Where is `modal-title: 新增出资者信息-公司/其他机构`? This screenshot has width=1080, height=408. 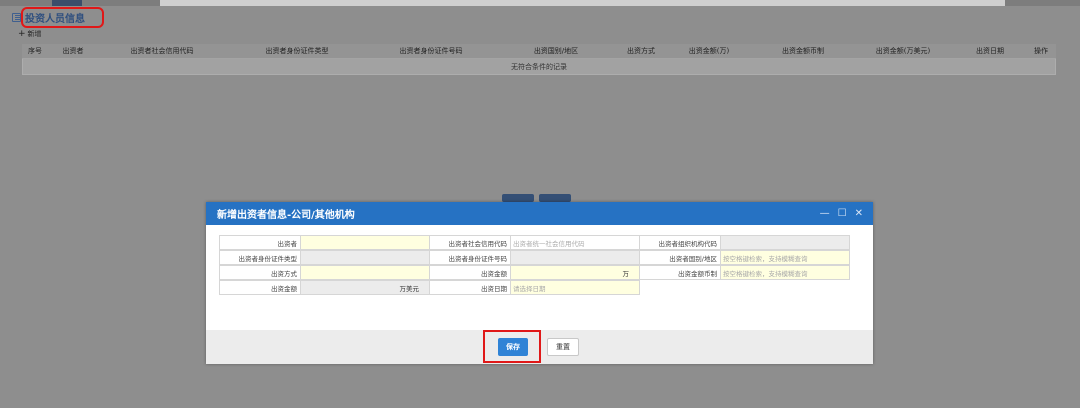
modal-title: 新增出资者信息-公司/其他机构 is located at coordinates (286, 215).